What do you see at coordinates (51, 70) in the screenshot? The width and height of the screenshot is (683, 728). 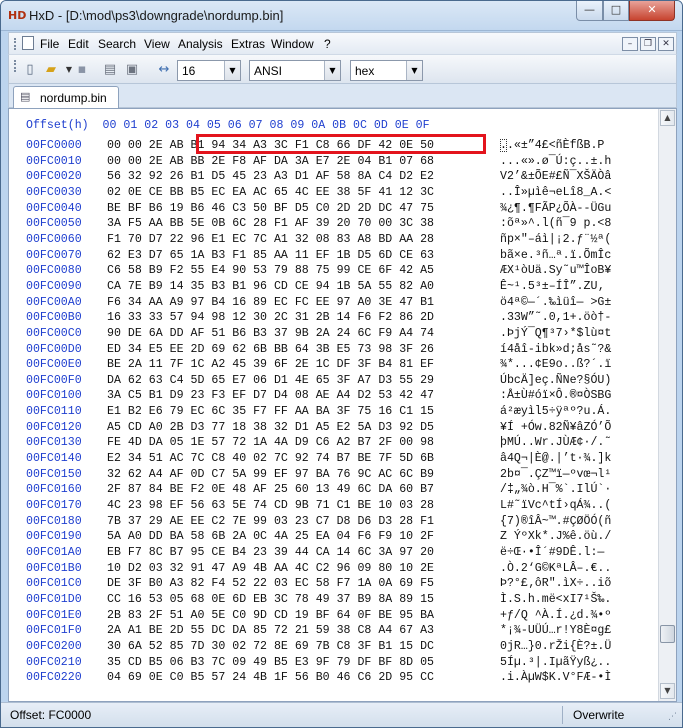 I see `open-folder-icon: ▰` at bounding box center [51, 70].